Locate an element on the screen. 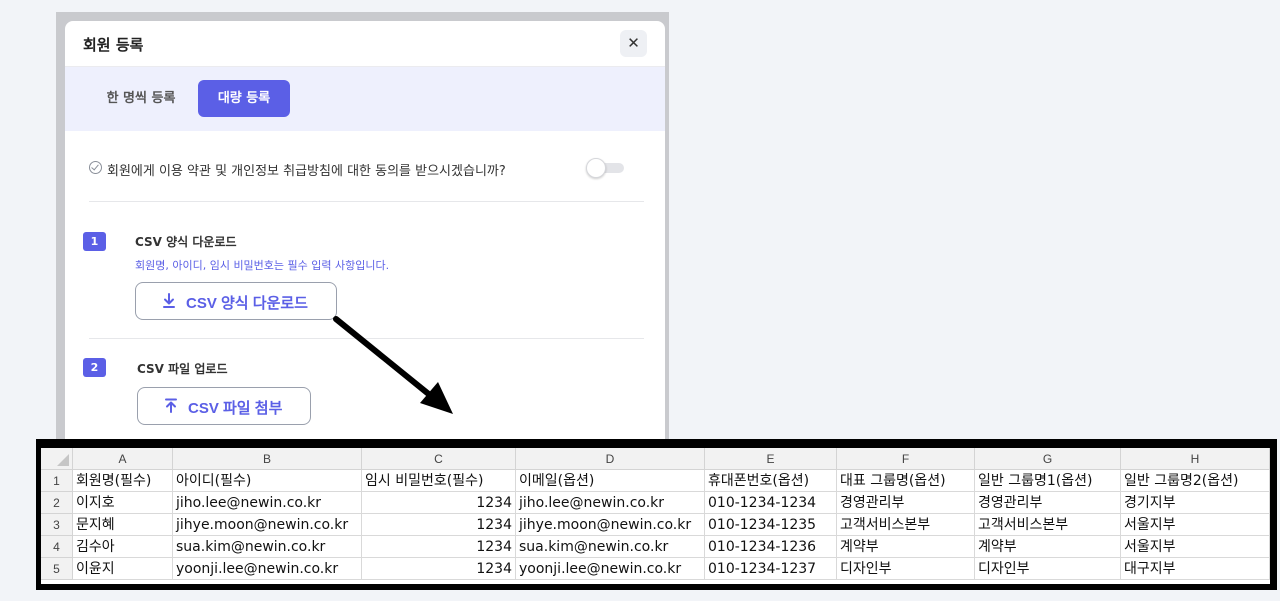 This screenshot has height=601, width=1280. header-cell: 회원명(필수) is located at coordinates (123, 481).